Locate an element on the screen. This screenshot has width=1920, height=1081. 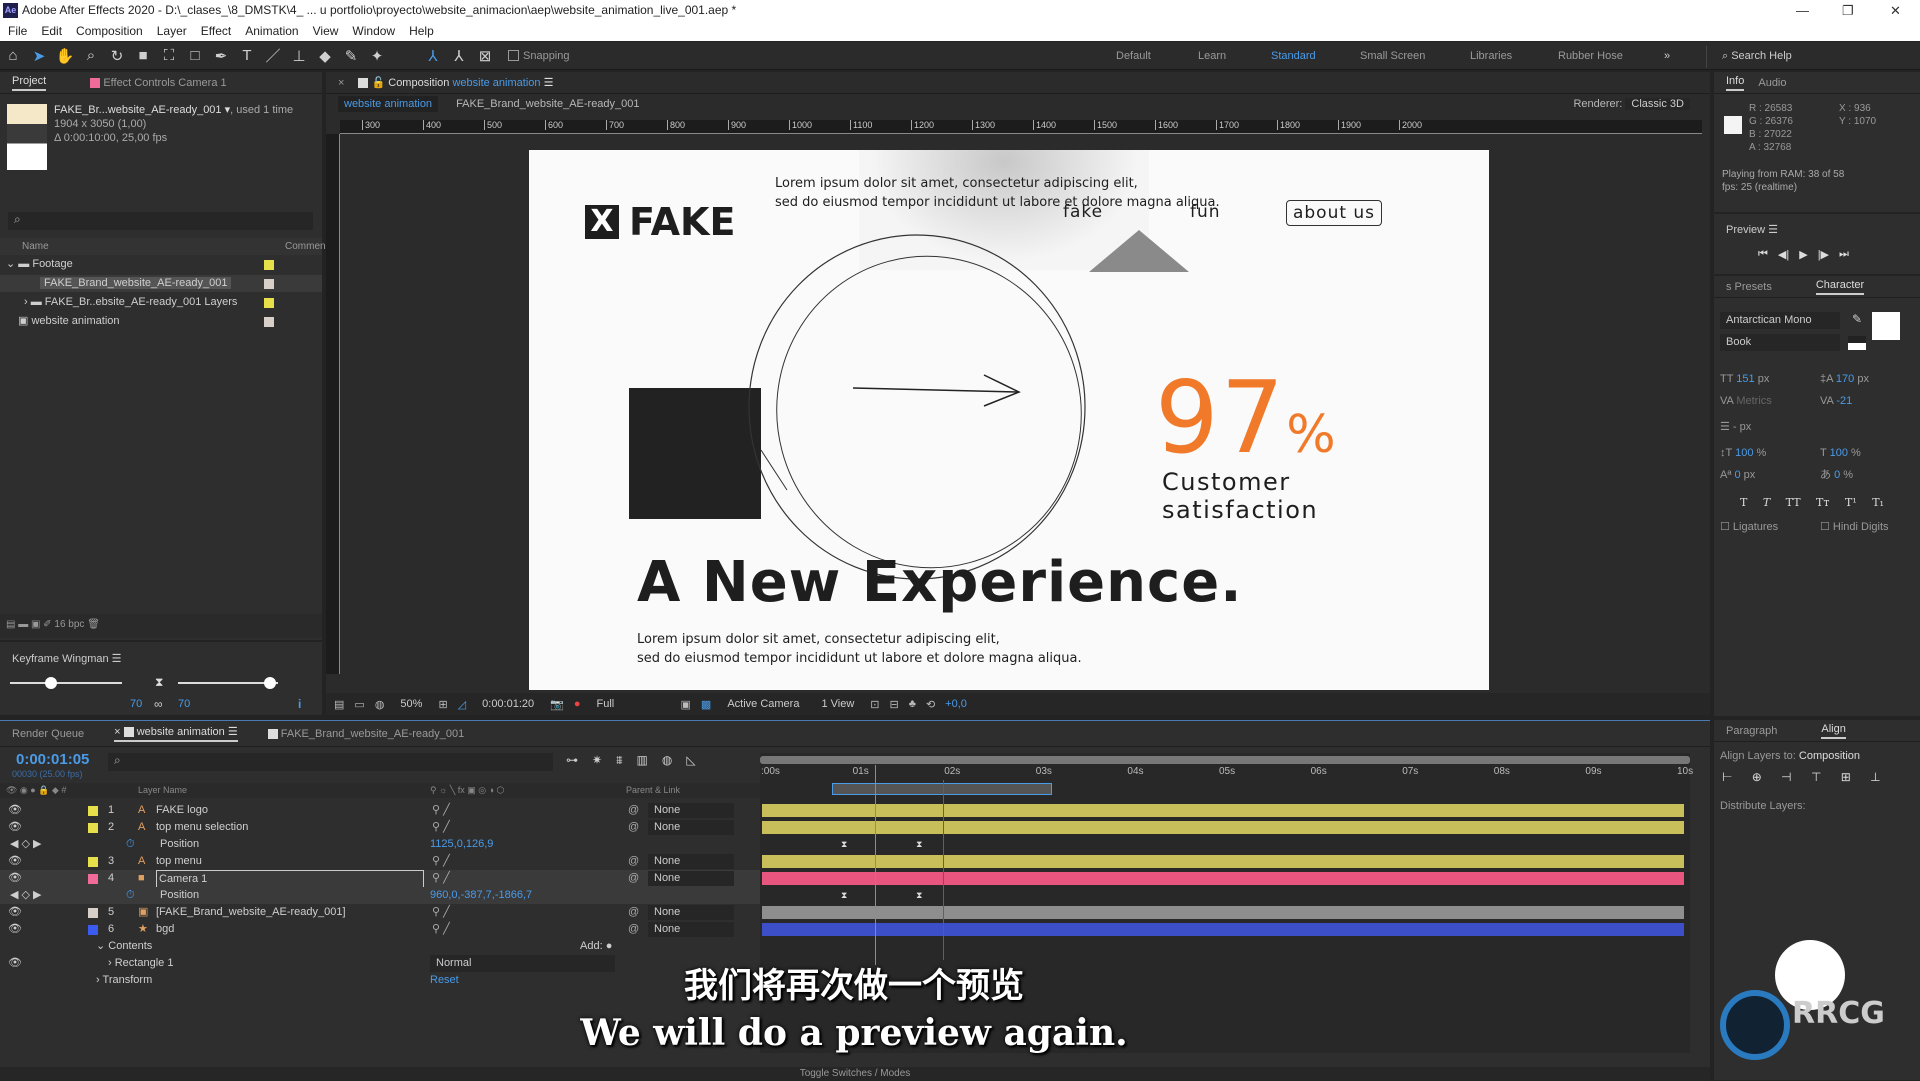
tsume-value: 0 is located at coordinates (1837, 475).